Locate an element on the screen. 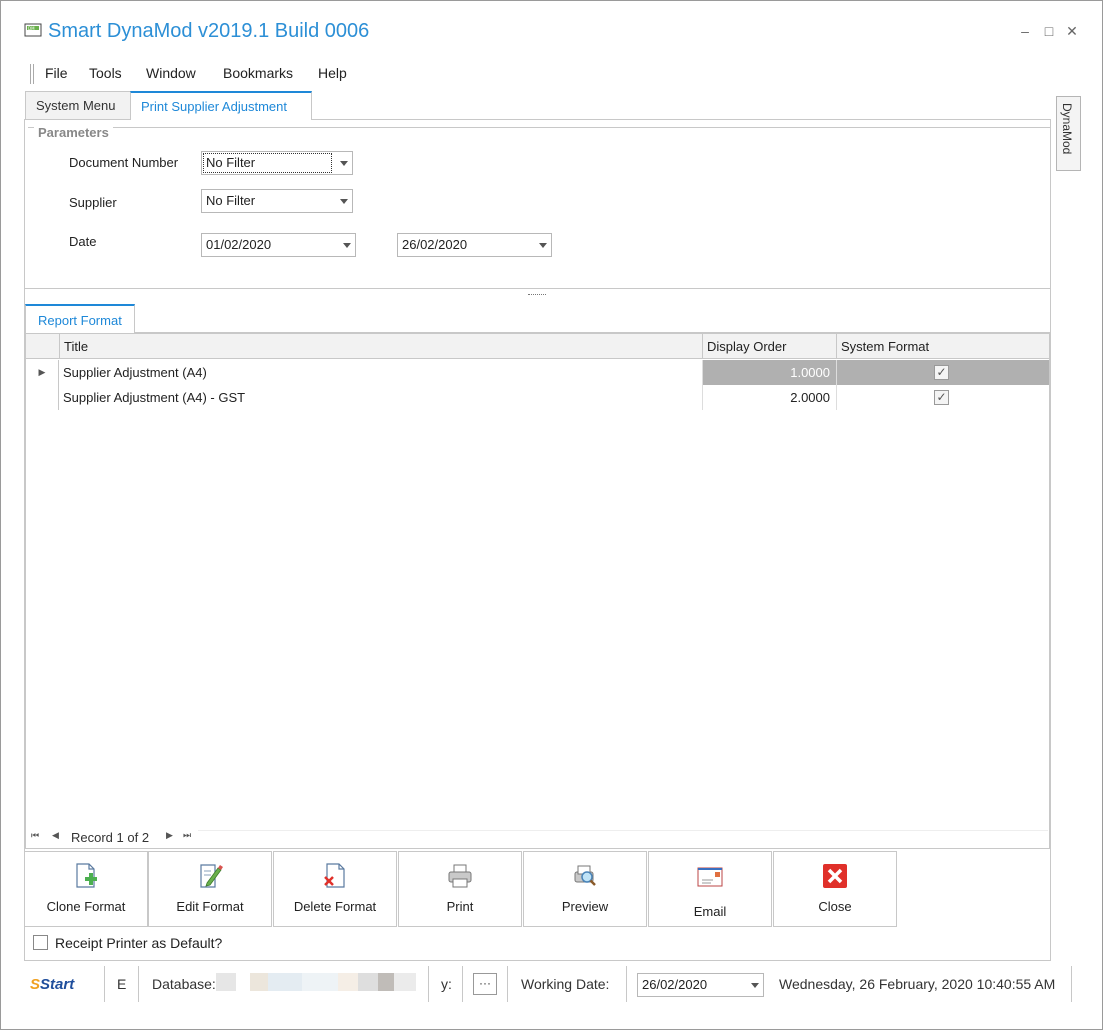 The width and height of the screenshot is (1103, 1030). menu-bookmarks: Bookmarks is located at coordinates (258, 73).